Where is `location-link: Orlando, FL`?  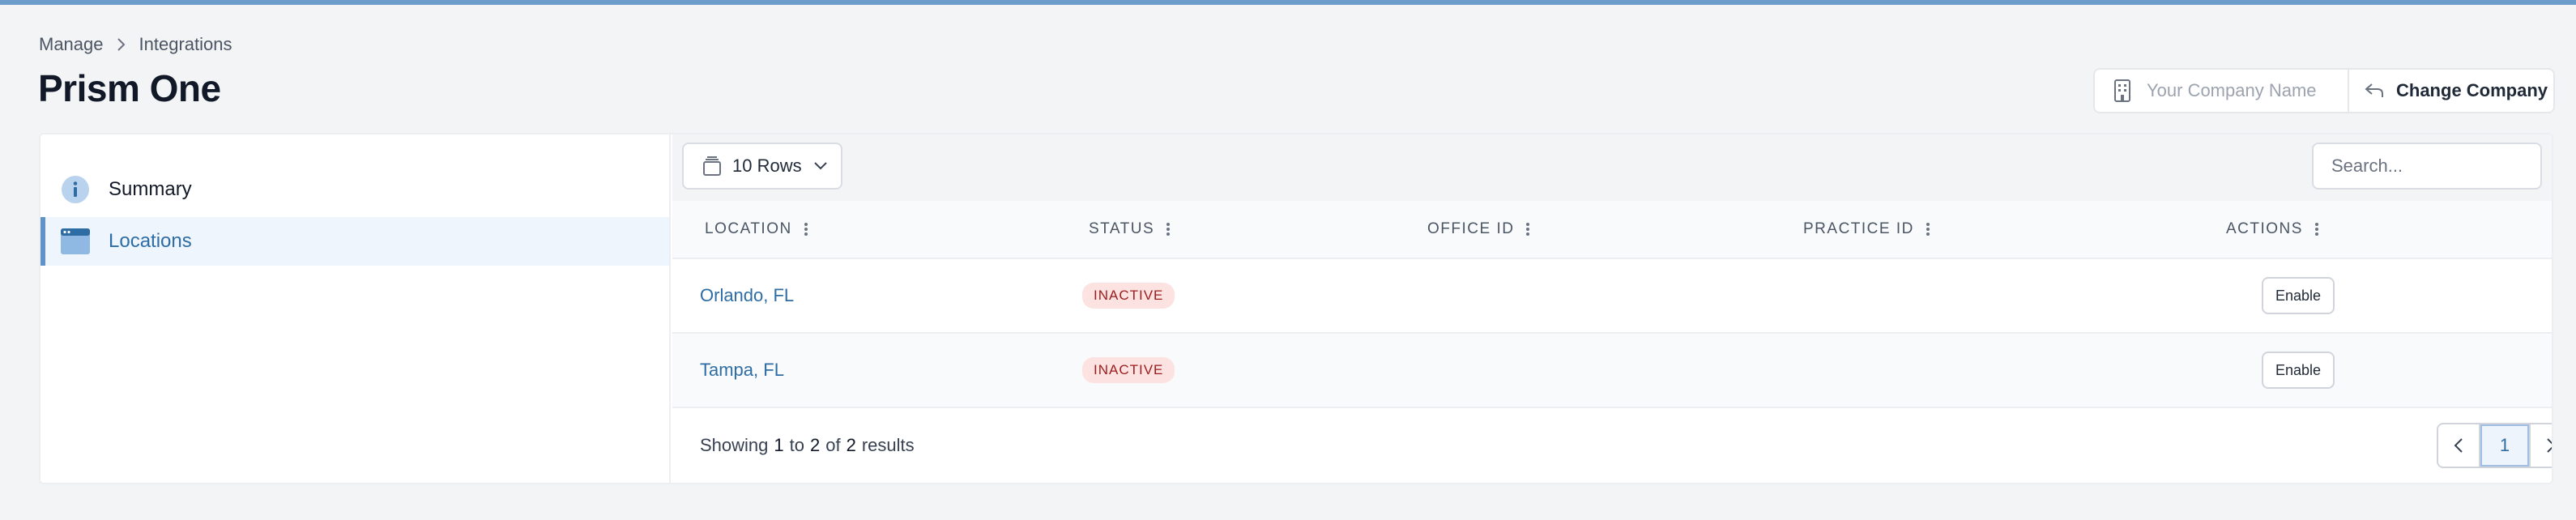 location-link: Orlando, FL is located at coordinates (747, 295).